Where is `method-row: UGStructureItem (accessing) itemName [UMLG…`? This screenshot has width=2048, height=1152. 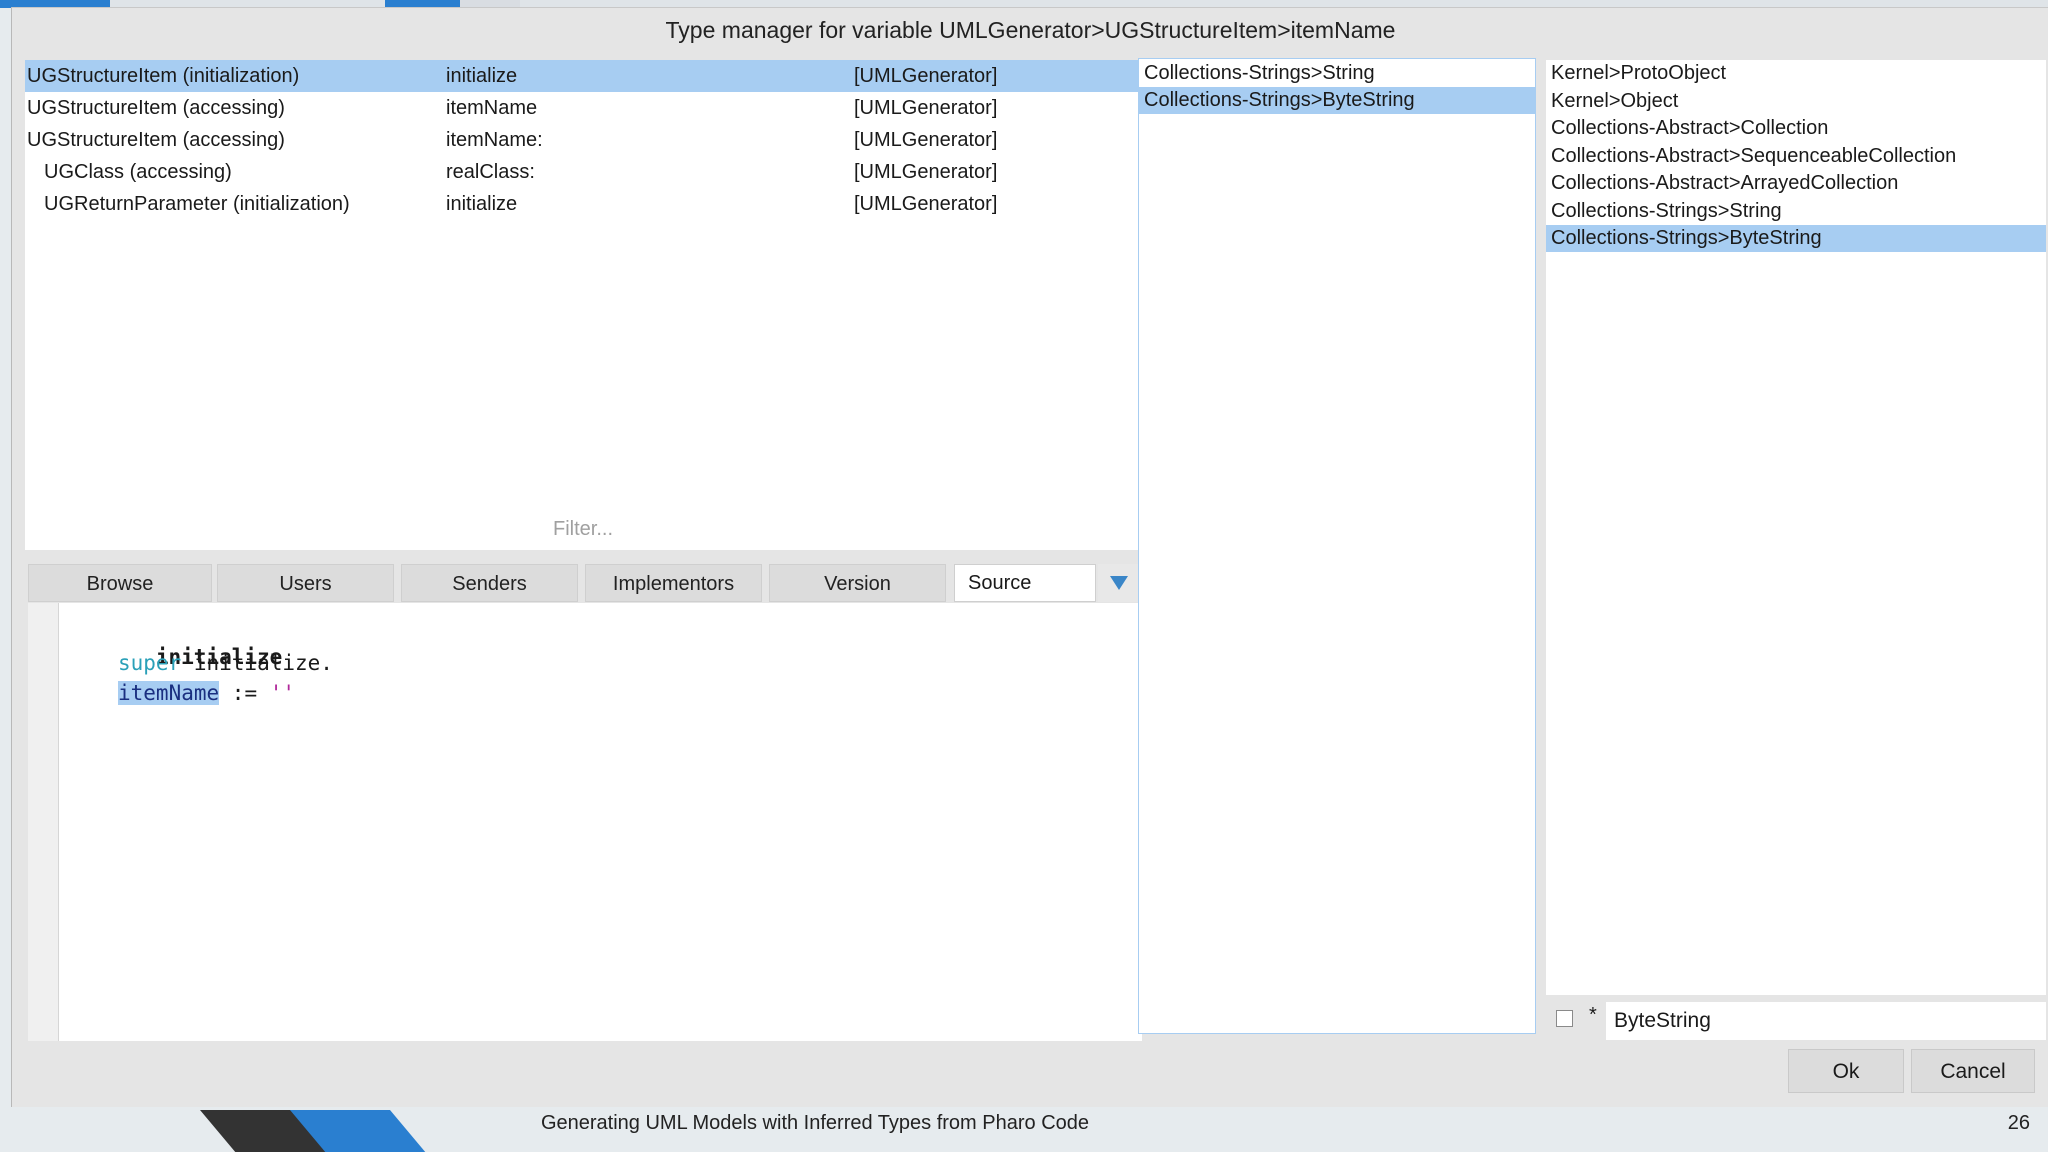 method-row: UGStructureItem (accessing) itemName [UMLG… is located at coordinates (583, 108).